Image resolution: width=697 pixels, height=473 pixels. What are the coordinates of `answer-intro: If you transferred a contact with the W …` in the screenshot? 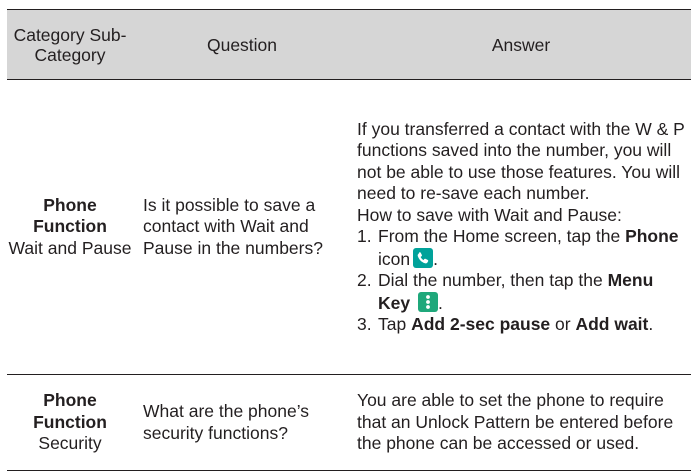 It's located at (521, 161).